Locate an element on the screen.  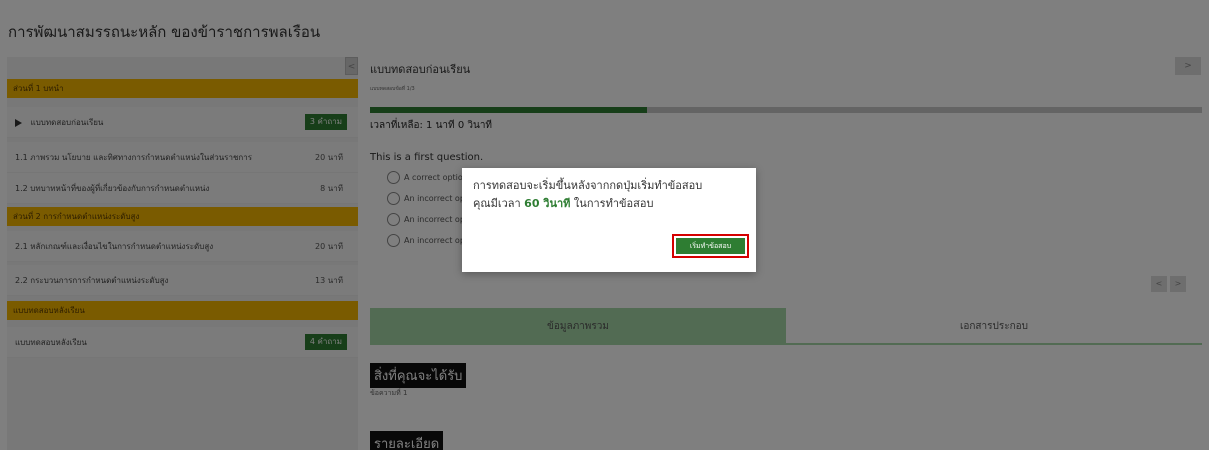
time-highlight: 60 วินาที is located at coordinates (547, 203).